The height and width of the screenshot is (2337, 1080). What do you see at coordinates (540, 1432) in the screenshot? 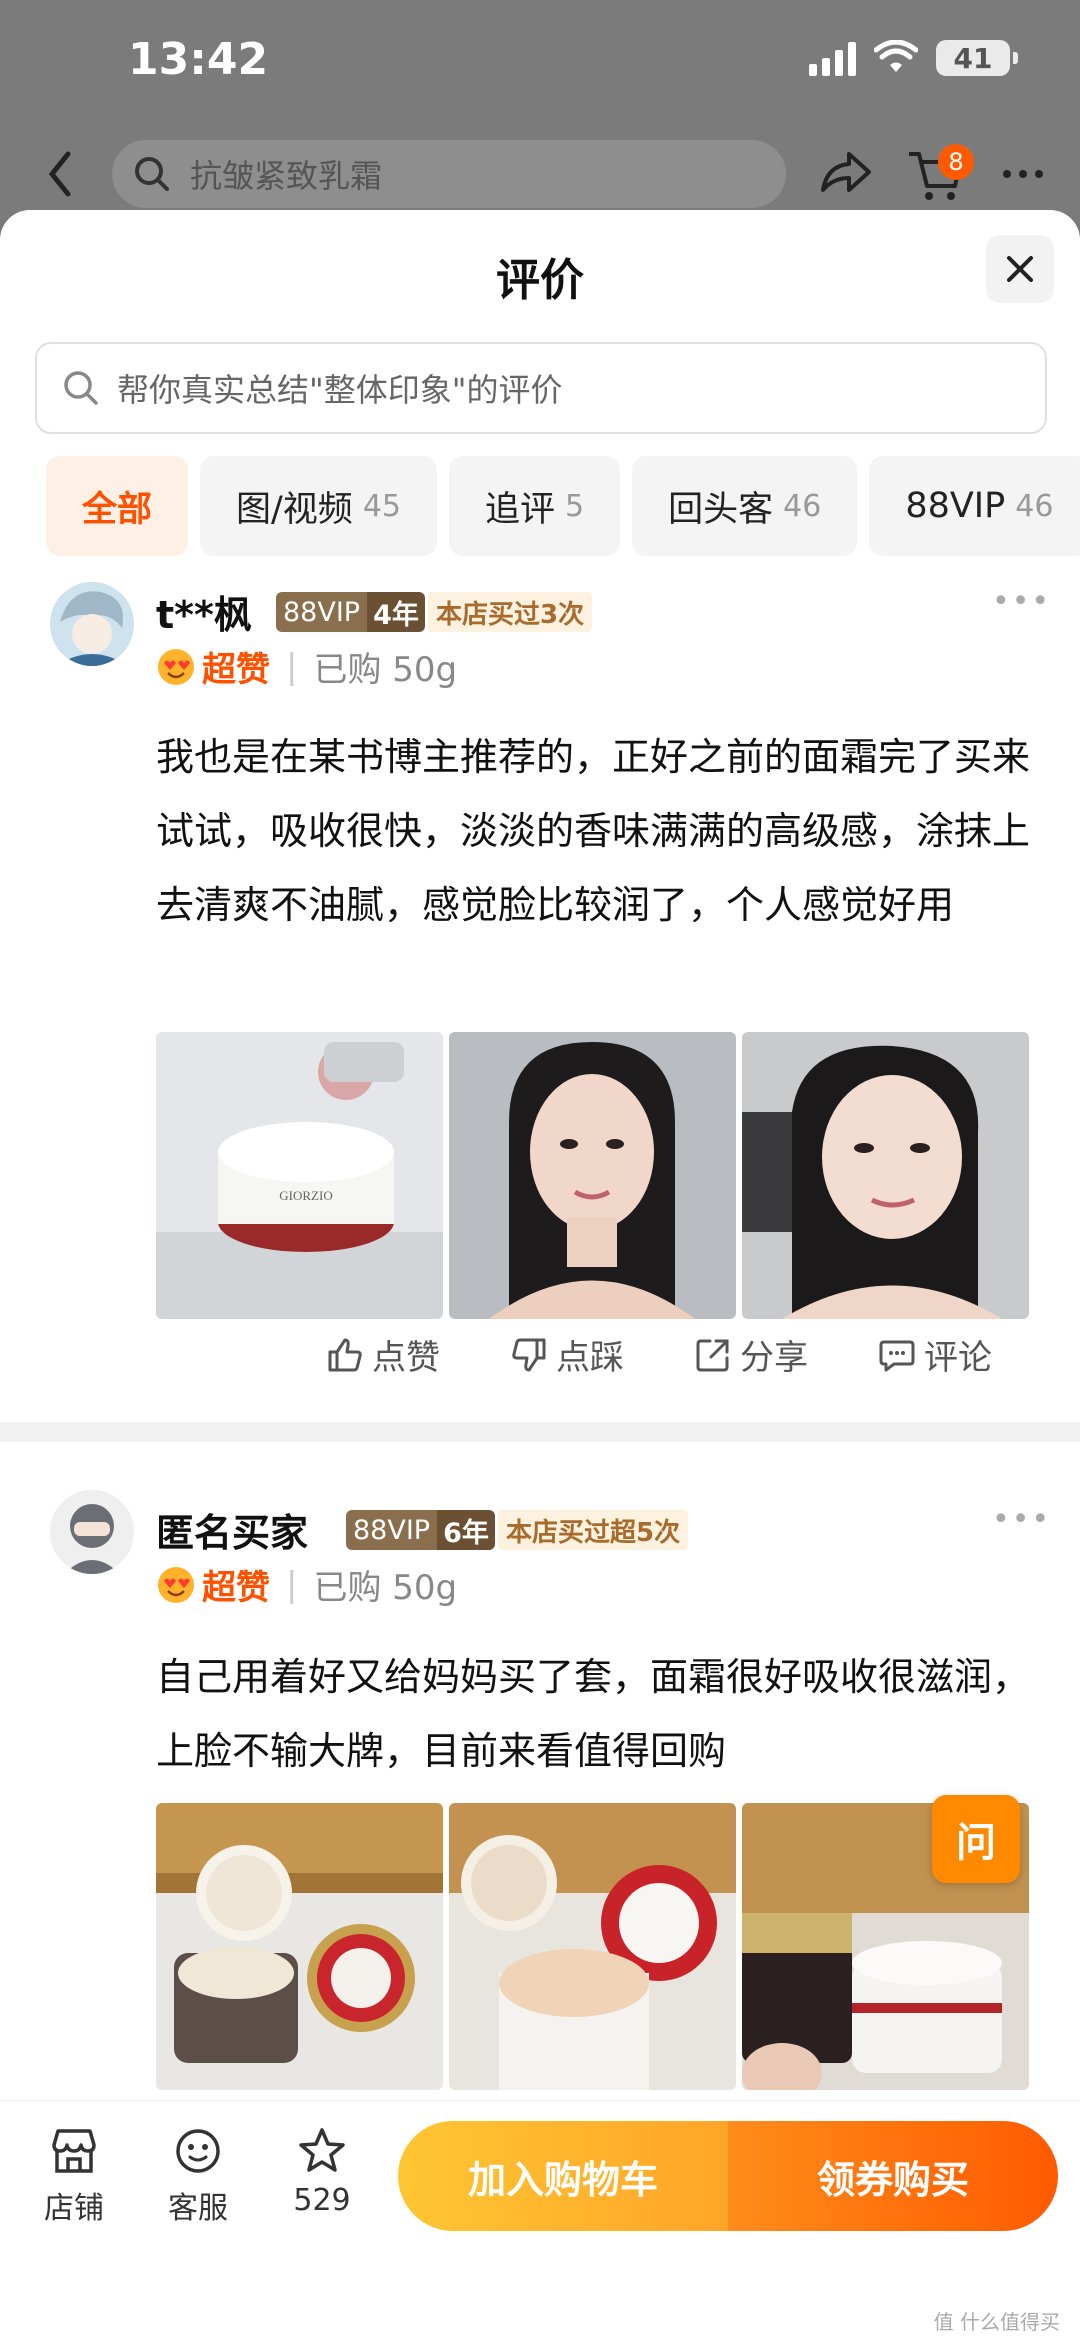
I see `section-divider` at bounding box center [540, 1432].